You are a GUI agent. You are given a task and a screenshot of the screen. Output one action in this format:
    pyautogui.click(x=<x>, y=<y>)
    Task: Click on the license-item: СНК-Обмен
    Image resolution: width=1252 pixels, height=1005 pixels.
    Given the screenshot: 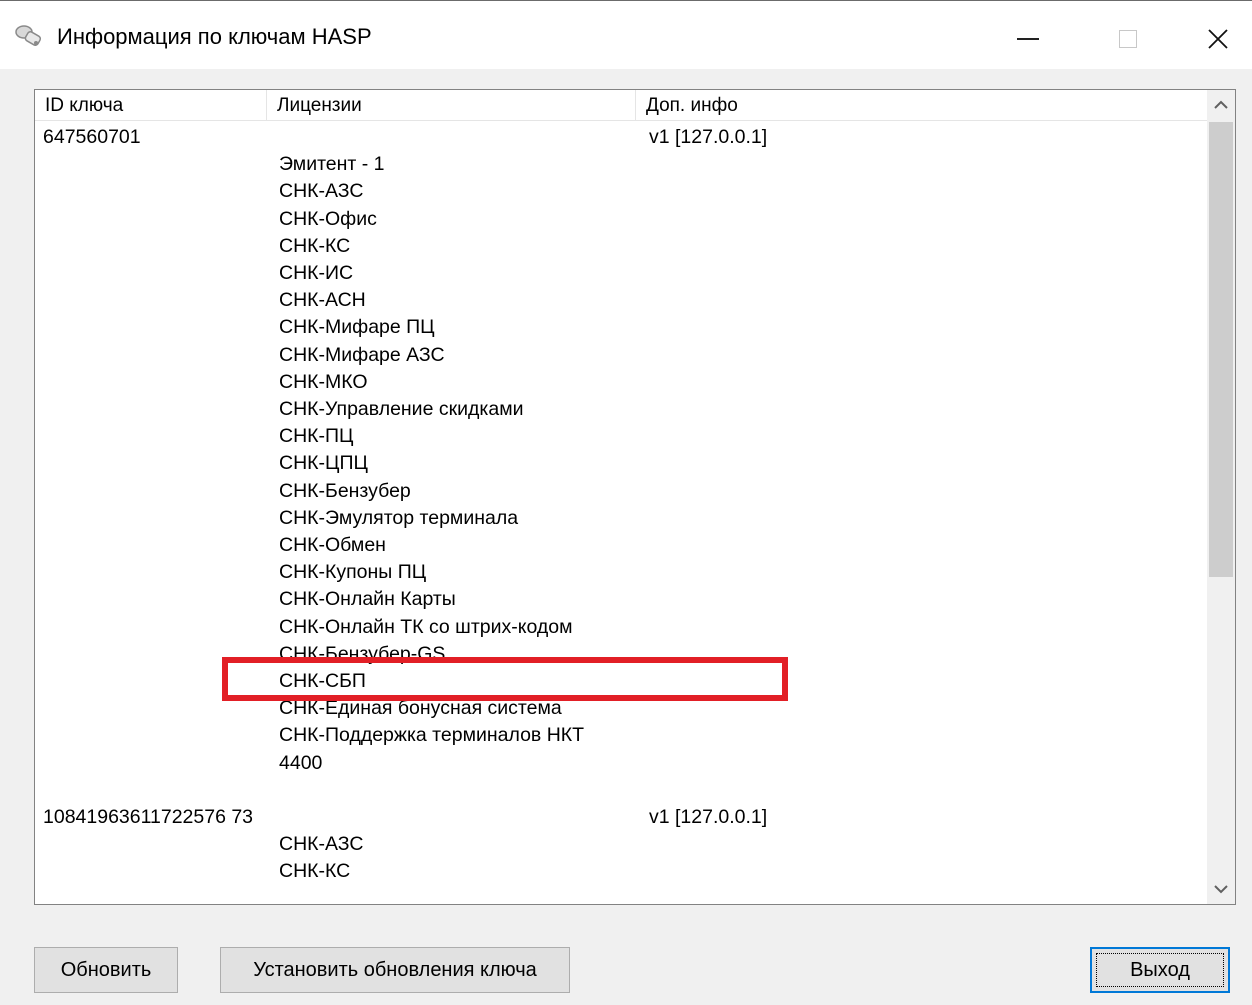 What is the action you would take?
    pyautogui.click(x=332, y=545)
    